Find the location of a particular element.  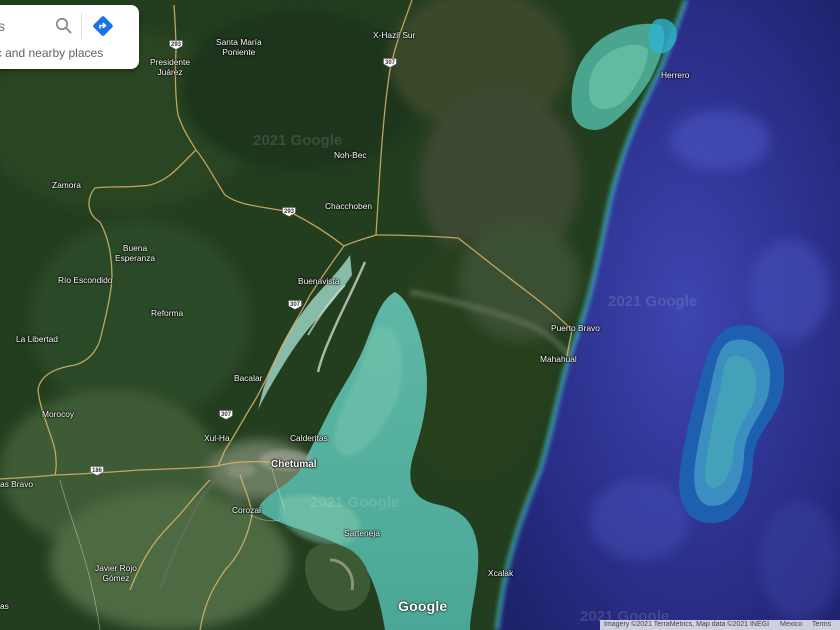

place-label-chetumal: Chetumal is located at coordinates (294, 465).